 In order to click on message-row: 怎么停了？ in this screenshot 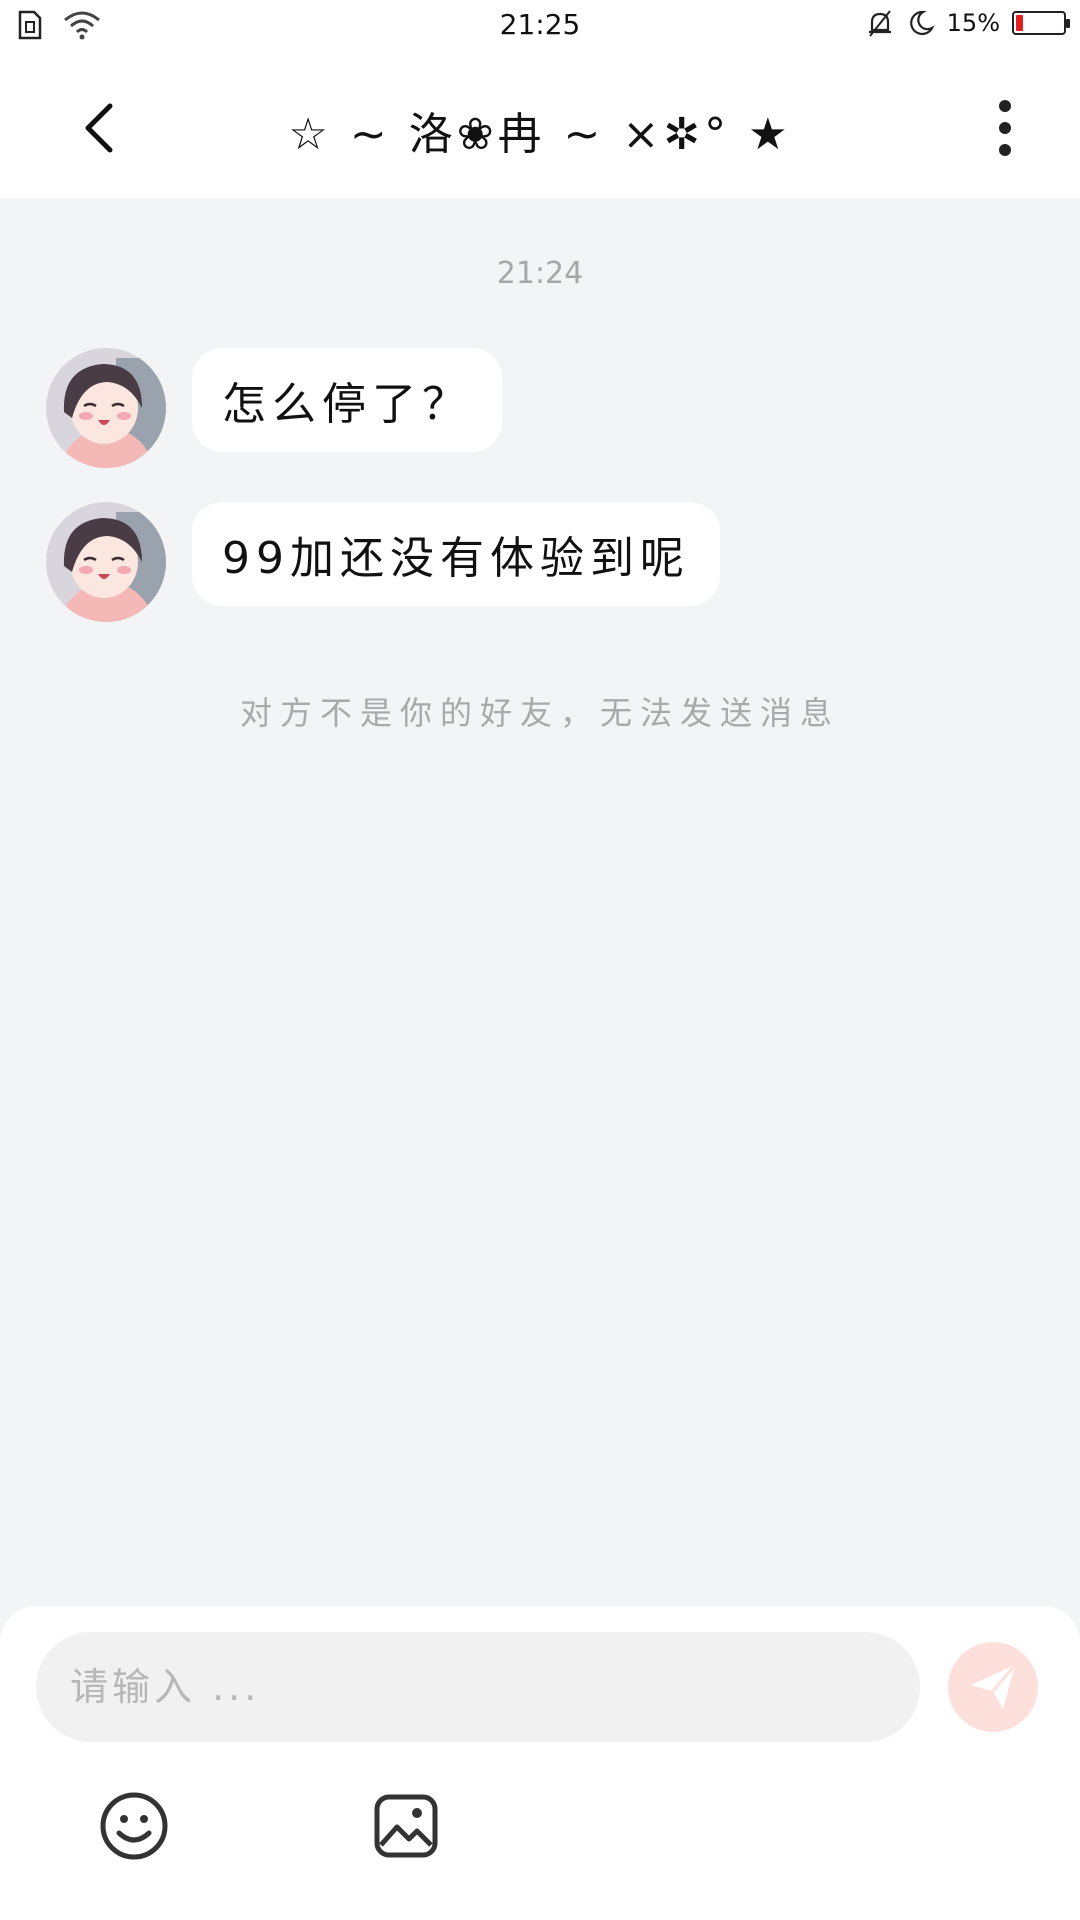, I will do `click(274, 408)`.